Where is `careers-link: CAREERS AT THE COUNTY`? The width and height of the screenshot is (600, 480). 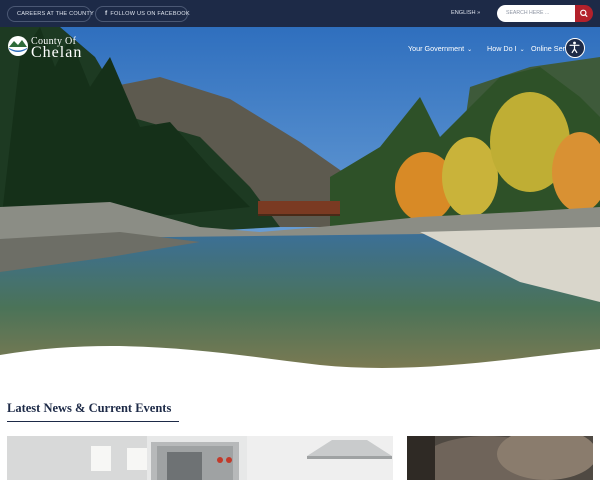
careers-link: CAREERS AT THE COUNTY is located at coordinates (50, 14).